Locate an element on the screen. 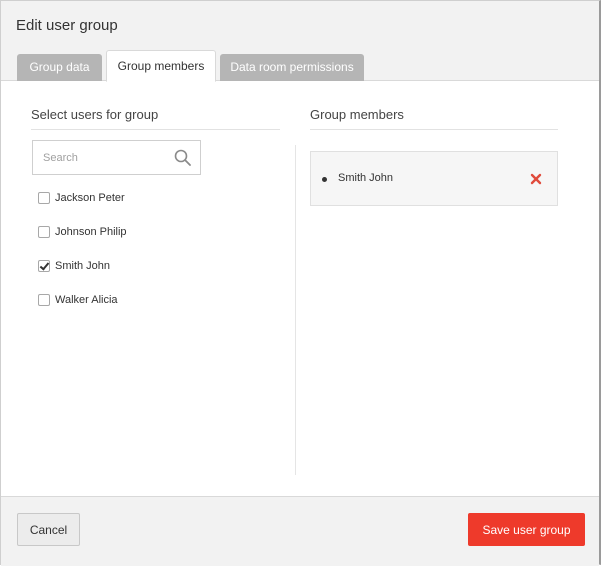 This screenshot has height=566, width=601. panel-divider is located at coordinates (295, 310).